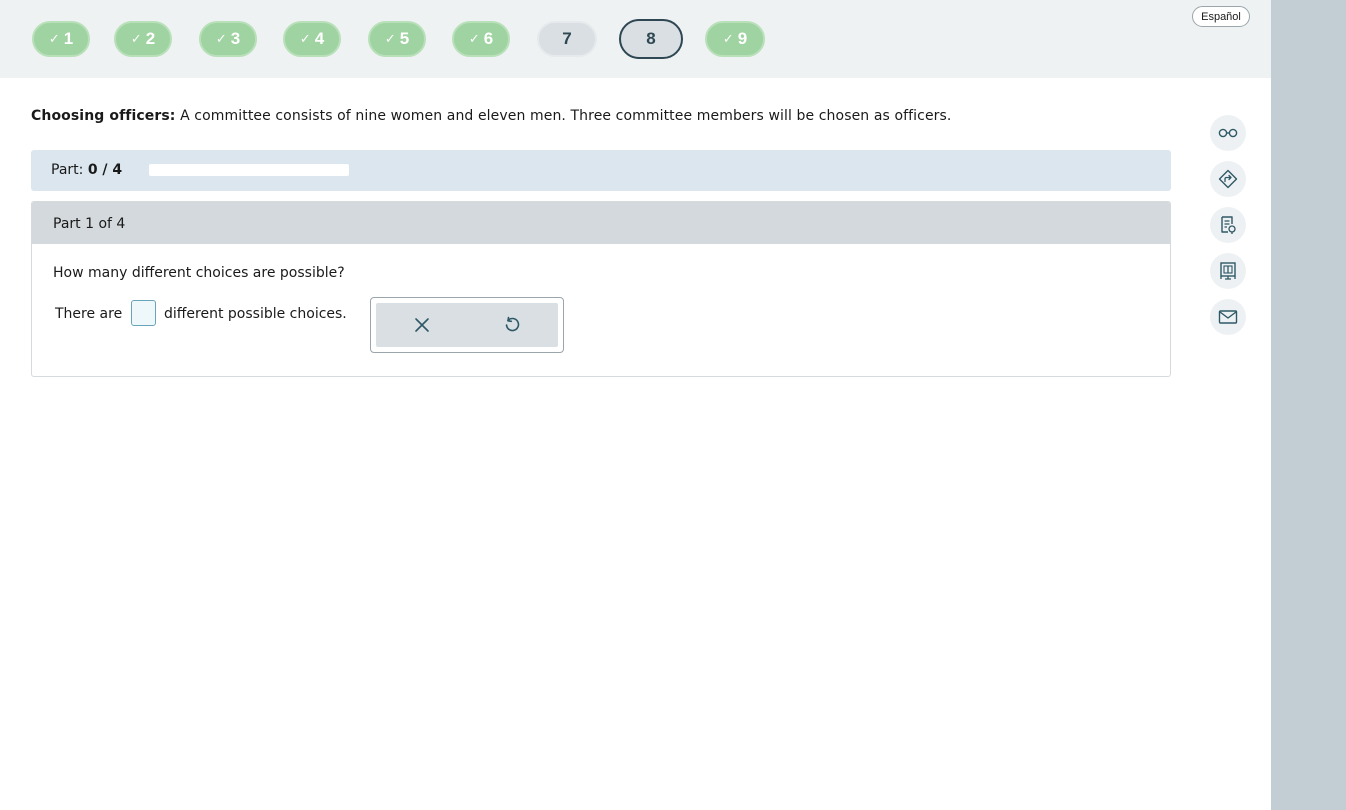 The width and height of the screenshot is (1346, 810). I want to click on question-pill-5: ✓ 5, so click(397, 39).